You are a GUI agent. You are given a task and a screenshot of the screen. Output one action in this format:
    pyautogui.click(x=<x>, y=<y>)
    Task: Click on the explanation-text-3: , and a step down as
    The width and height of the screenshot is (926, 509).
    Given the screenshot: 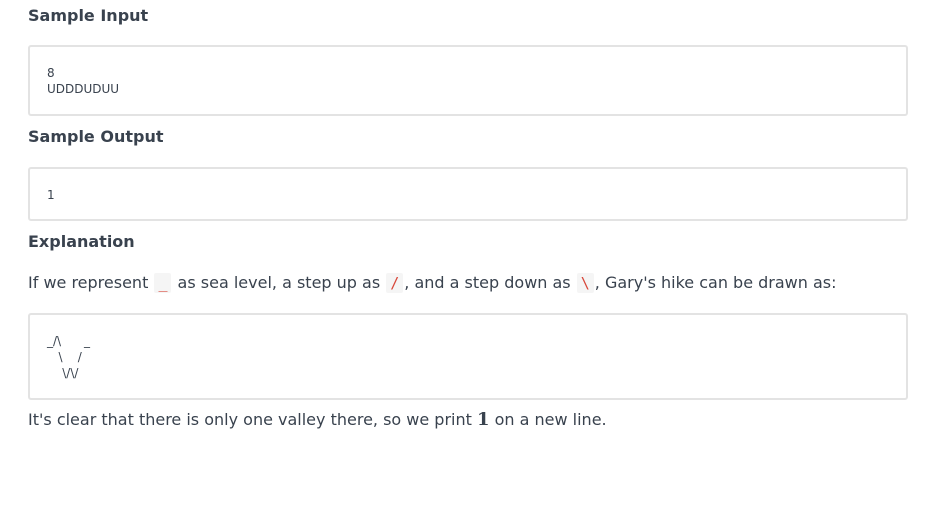 What is the action you would take?
    pyautogui.click(x=490, y=282)
    